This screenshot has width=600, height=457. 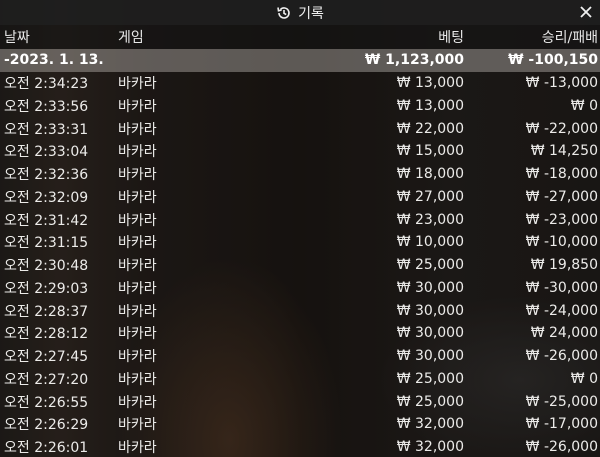 I want to click on header-game: 게임, so click(x=188, y=37).